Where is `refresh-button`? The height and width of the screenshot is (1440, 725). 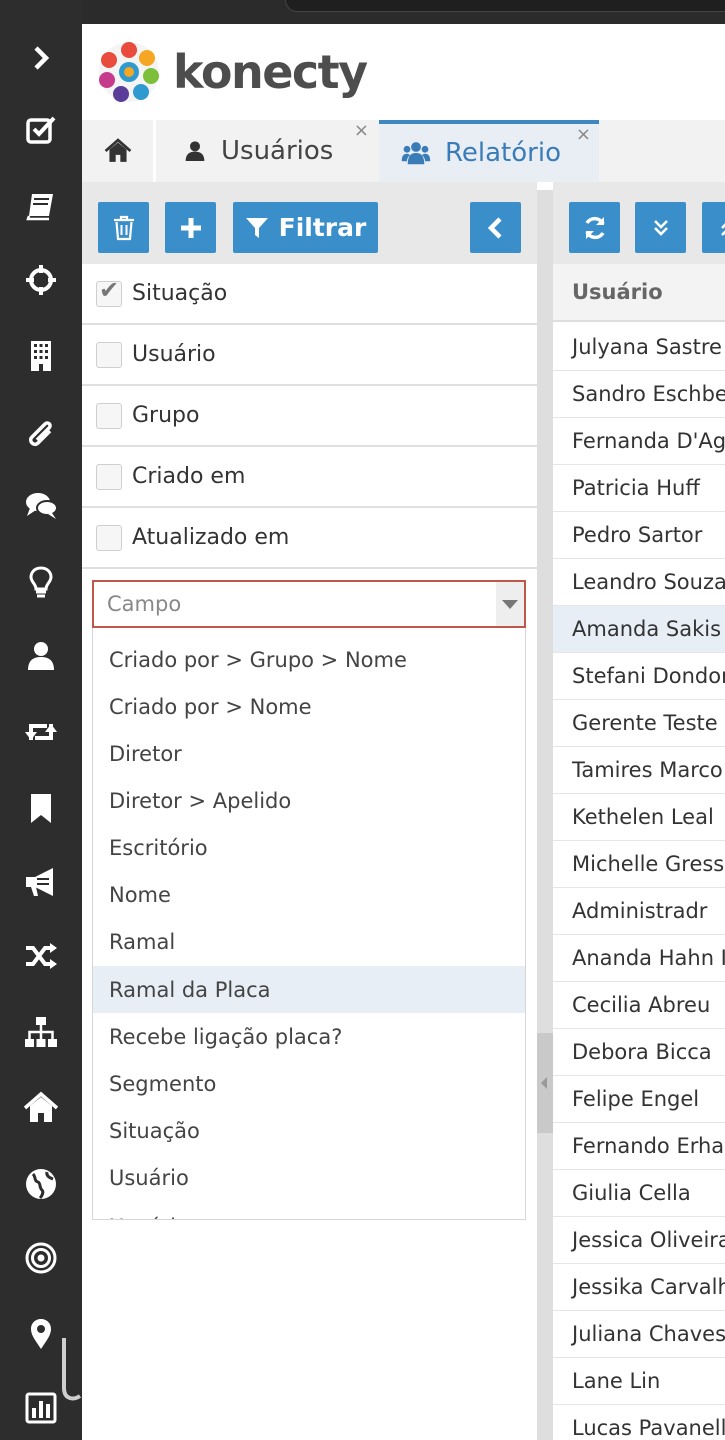 refresh-button is located at coordinates (594, 227).